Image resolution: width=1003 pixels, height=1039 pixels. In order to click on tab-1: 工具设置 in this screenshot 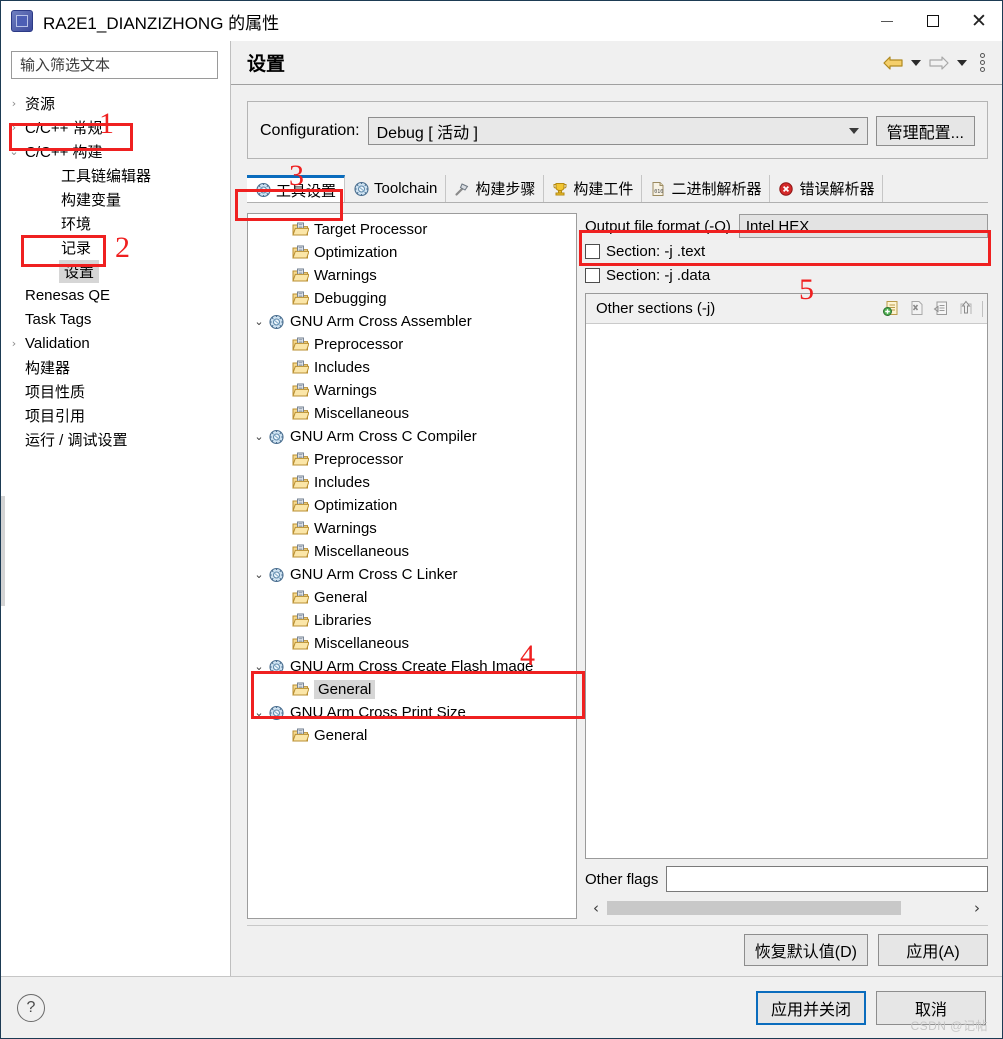, I will do `click(296, 188)`.